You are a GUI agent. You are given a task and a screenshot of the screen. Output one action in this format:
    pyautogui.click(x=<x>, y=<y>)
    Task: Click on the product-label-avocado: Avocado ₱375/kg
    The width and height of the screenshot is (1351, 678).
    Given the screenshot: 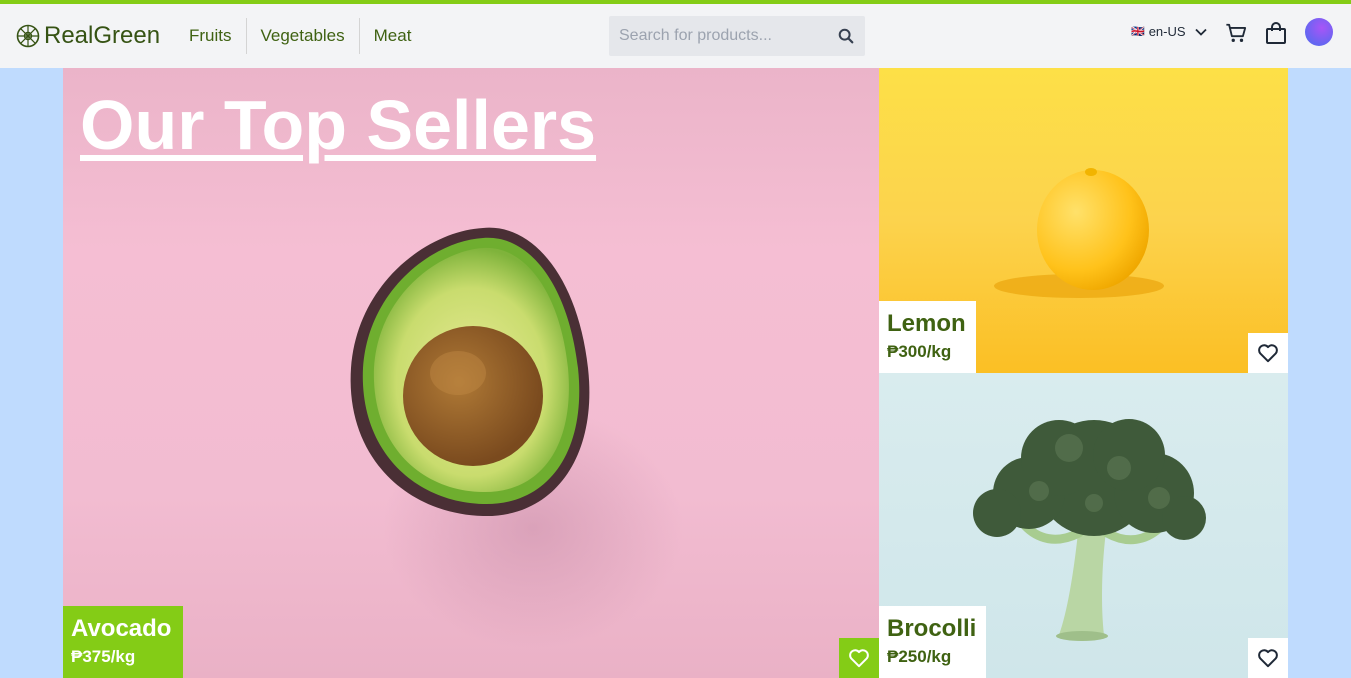 What is the action you would take?
    pyautogui.click(x=123, y=642)
    